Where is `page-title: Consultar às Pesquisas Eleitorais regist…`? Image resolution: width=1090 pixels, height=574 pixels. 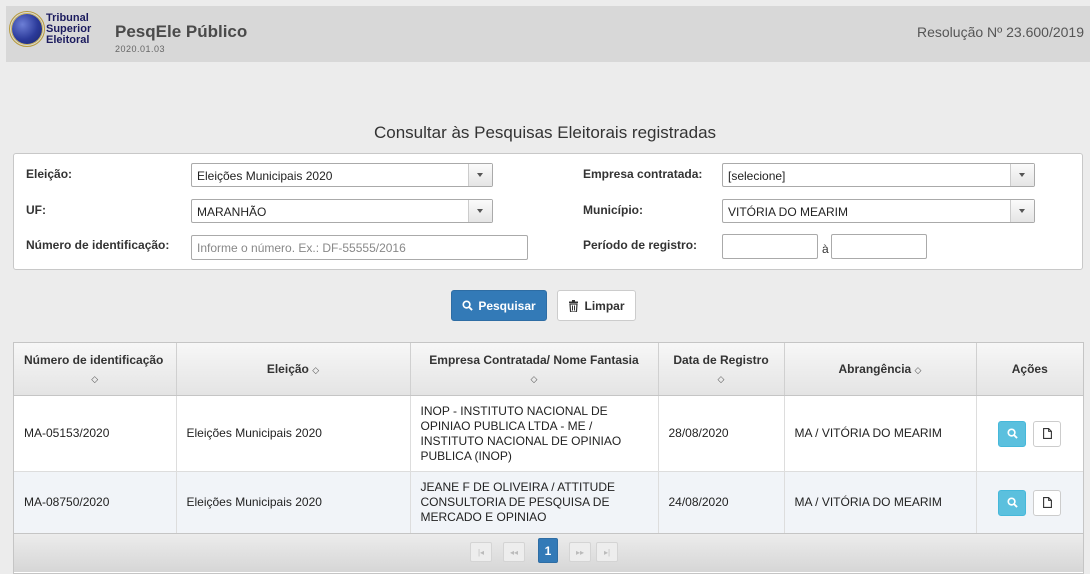
page-title: Consultar às Pesquisas Eleitorais regist… is located at coordinates (545, 132).